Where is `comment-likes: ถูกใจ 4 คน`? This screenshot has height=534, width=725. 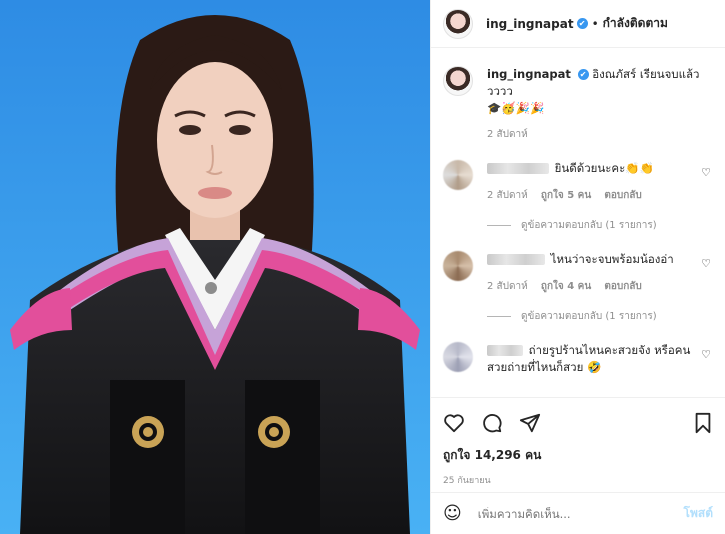
comment-likes: ถูกใจ 4 คน is located at coordinates (566, 286).